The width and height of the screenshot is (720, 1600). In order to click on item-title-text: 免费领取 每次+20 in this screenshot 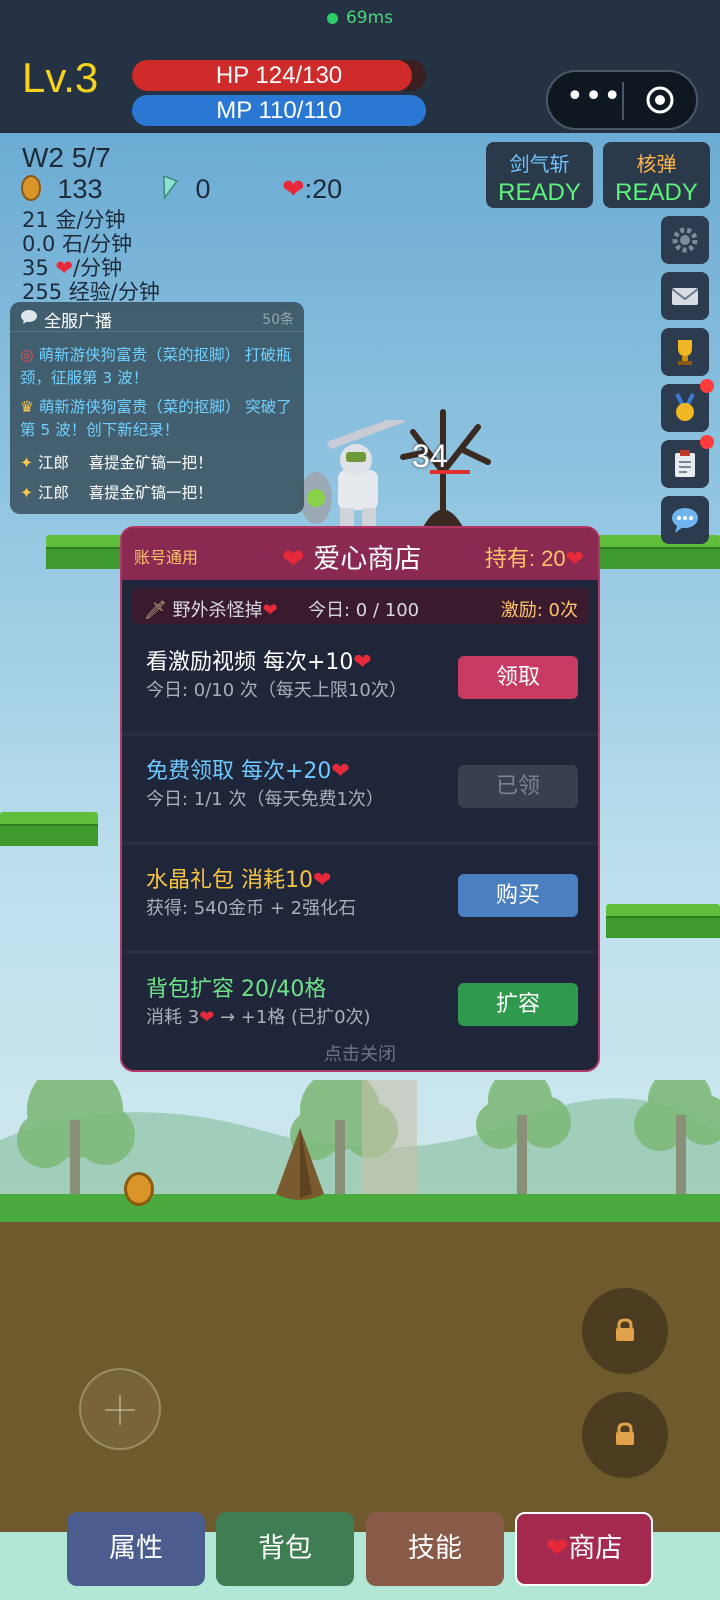, I will do `click(239, 771)`.